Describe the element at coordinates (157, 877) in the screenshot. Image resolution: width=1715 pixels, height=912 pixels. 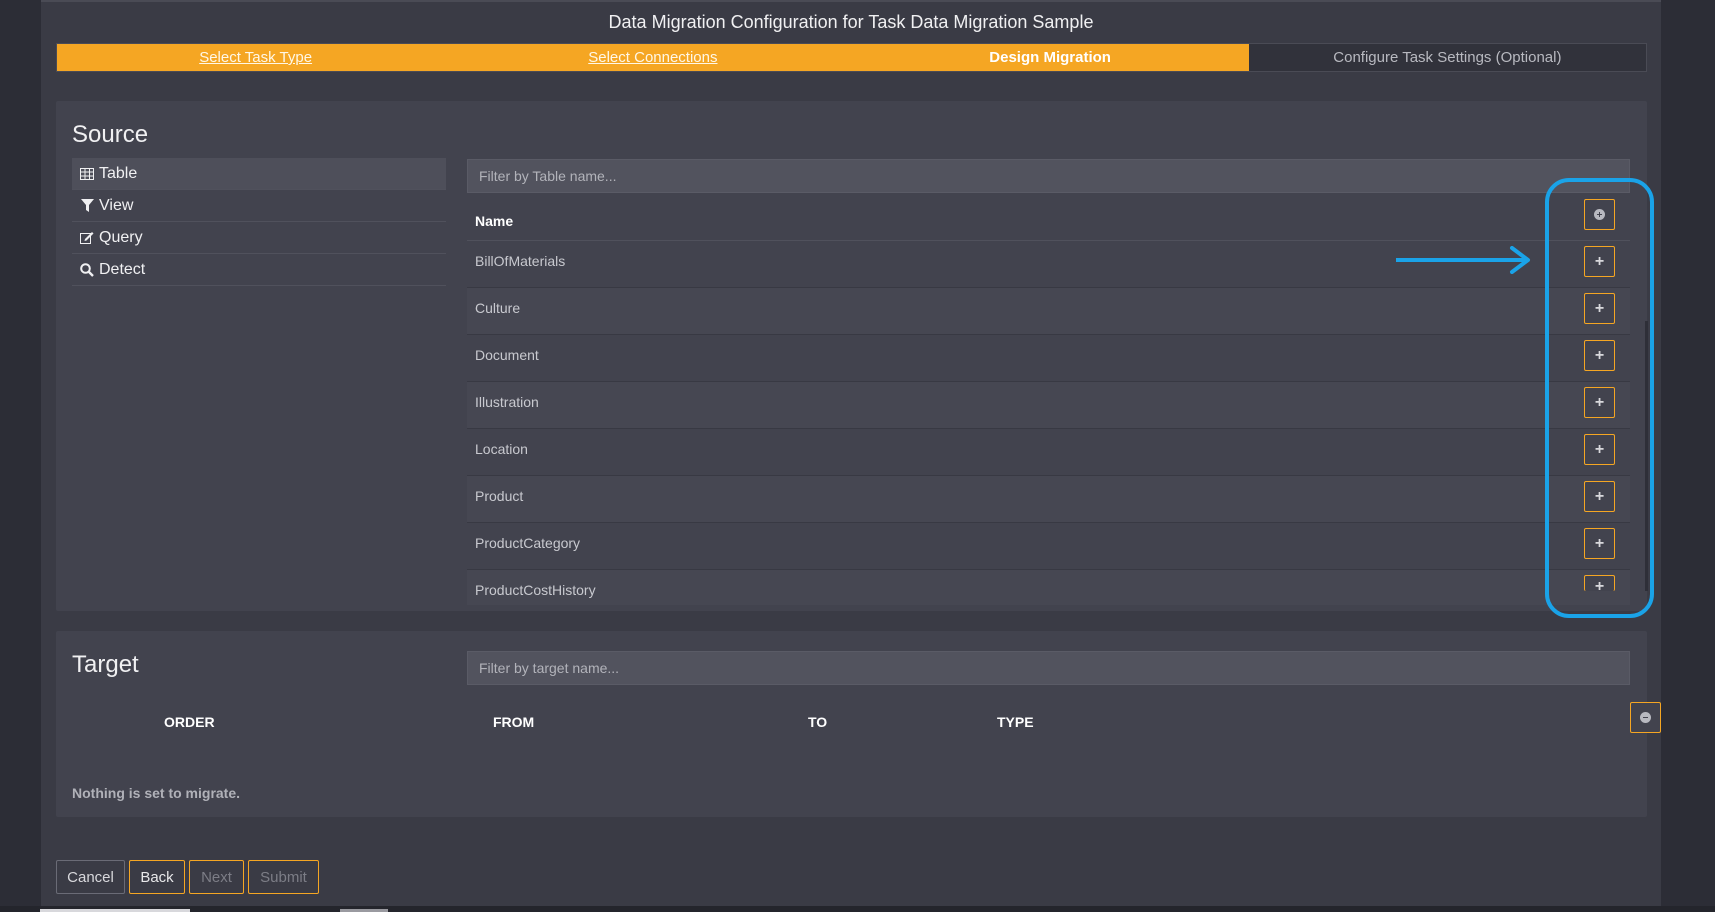
I see `back-button: Back` at that location.